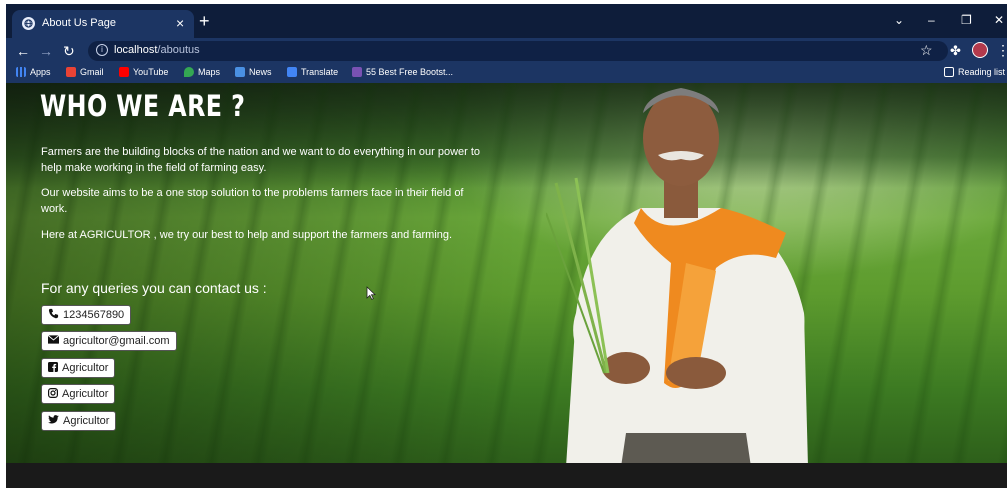 The width and height of the screenshot is (1007, 488). What do you see at coordinates (357, 72) in the screenshot?
I see `bootstrap-icon` at bounding box center [357, 72].